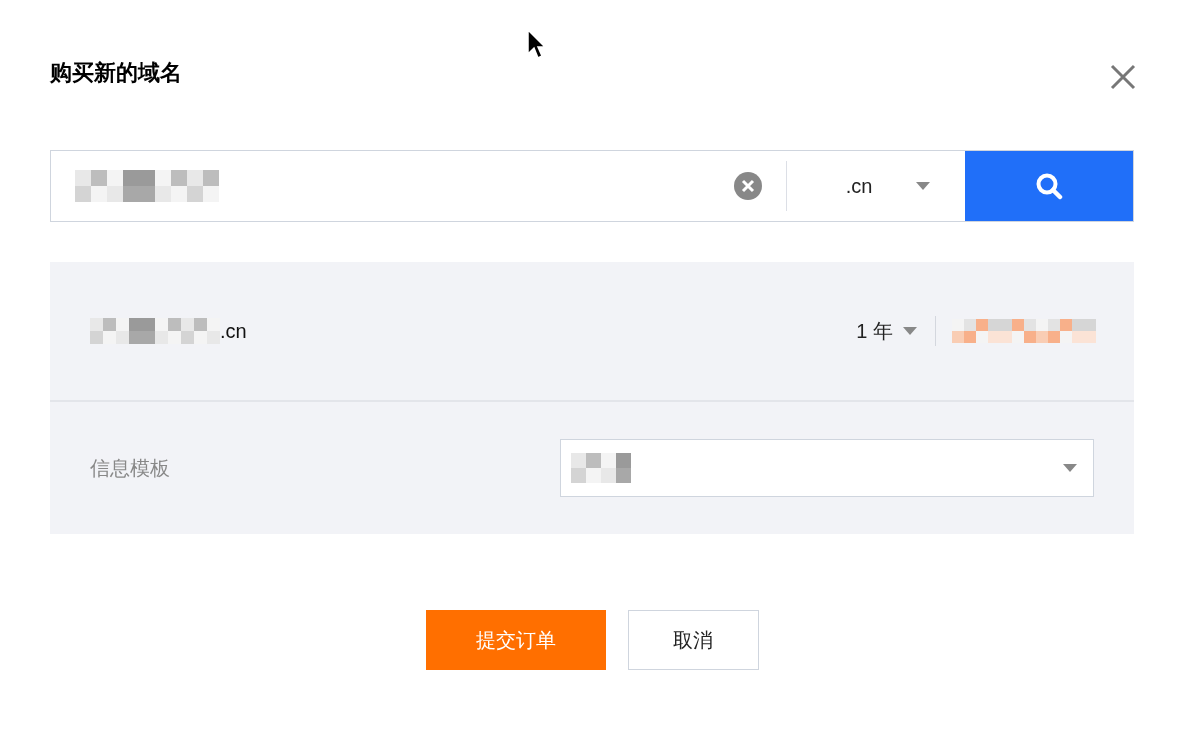 Image resolution: width=1182 pixels, height=730 pixels. I want to click on period-dropdown: 1 年, so click(896, 331).